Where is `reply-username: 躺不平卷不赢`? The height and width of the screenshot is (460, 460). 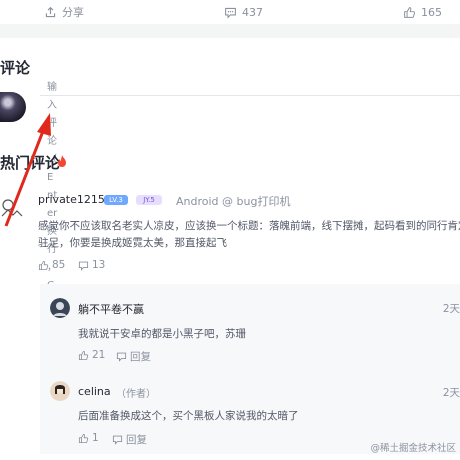 reply-username: 躺不平卷不赢 is located at coordinates (111, 309).